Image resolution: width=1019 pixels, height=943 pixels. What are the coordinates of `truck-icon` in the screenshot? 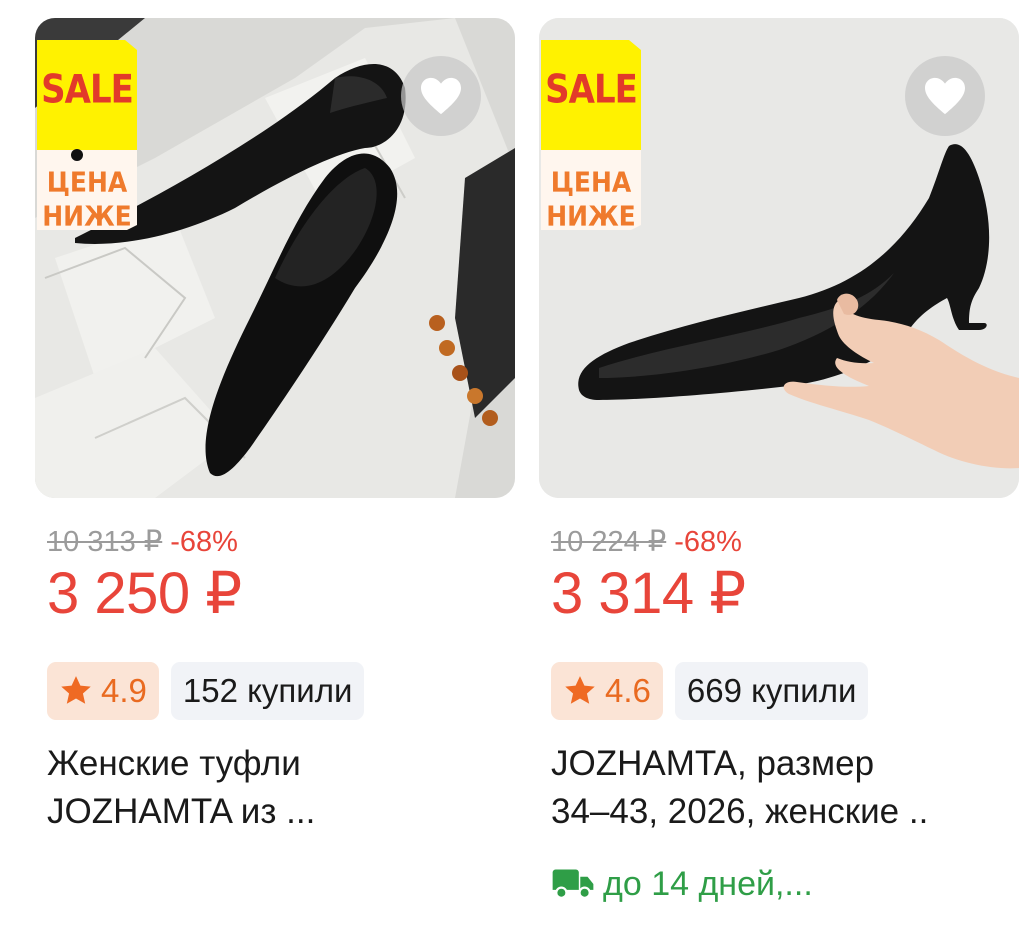 It's located at (573, 884).